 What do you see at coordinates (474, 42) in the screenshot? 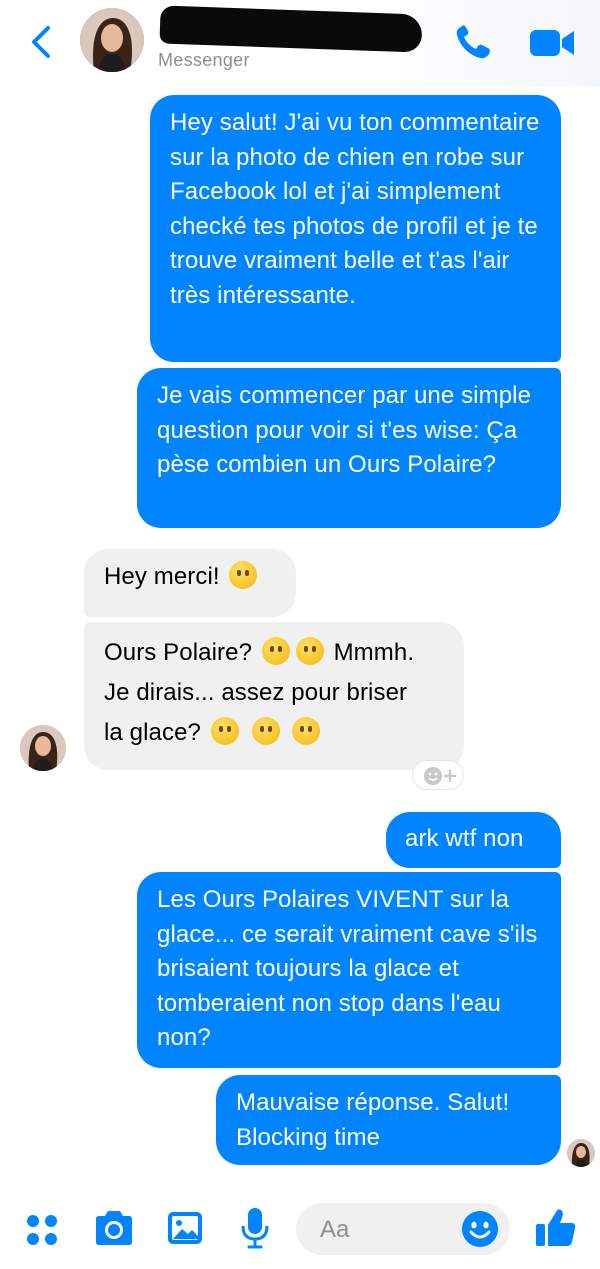
I see `phone-call-icon` at bounding box center [474, 42].